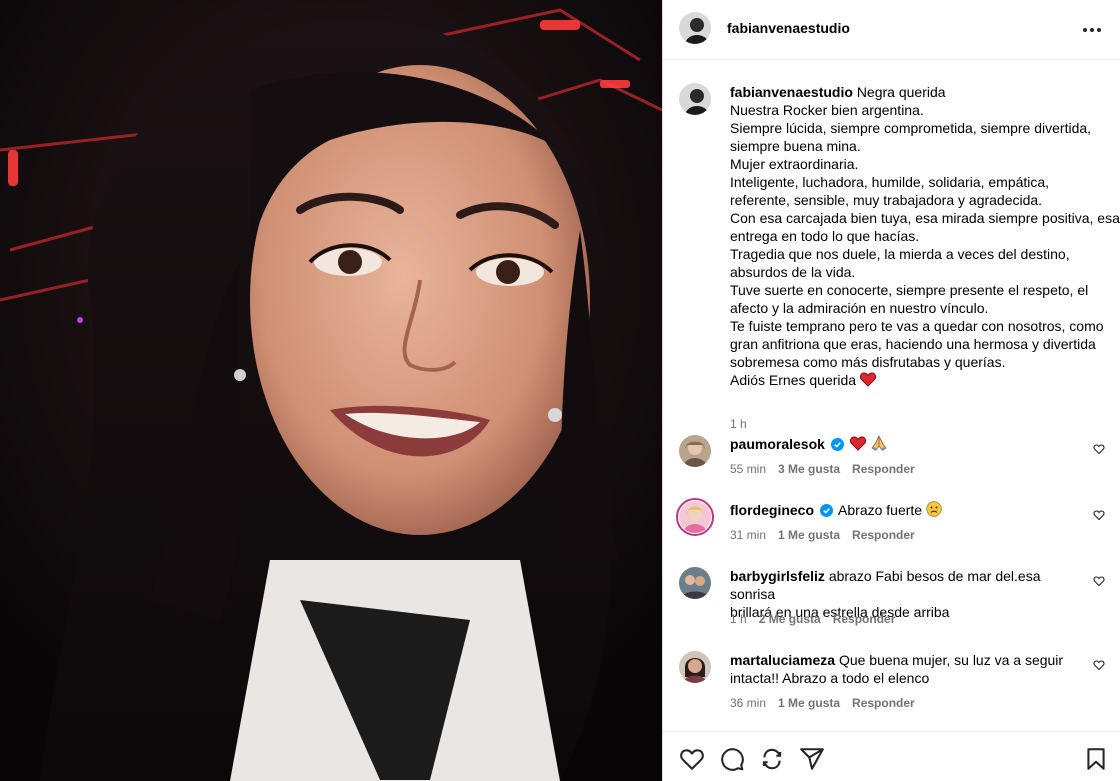 The width and height of the screenshot is (1120, 781). What do you see at coordinates (748, 535) in the screenshot?
I see `comment-time: 31 min` at bounding box center [748, 535].